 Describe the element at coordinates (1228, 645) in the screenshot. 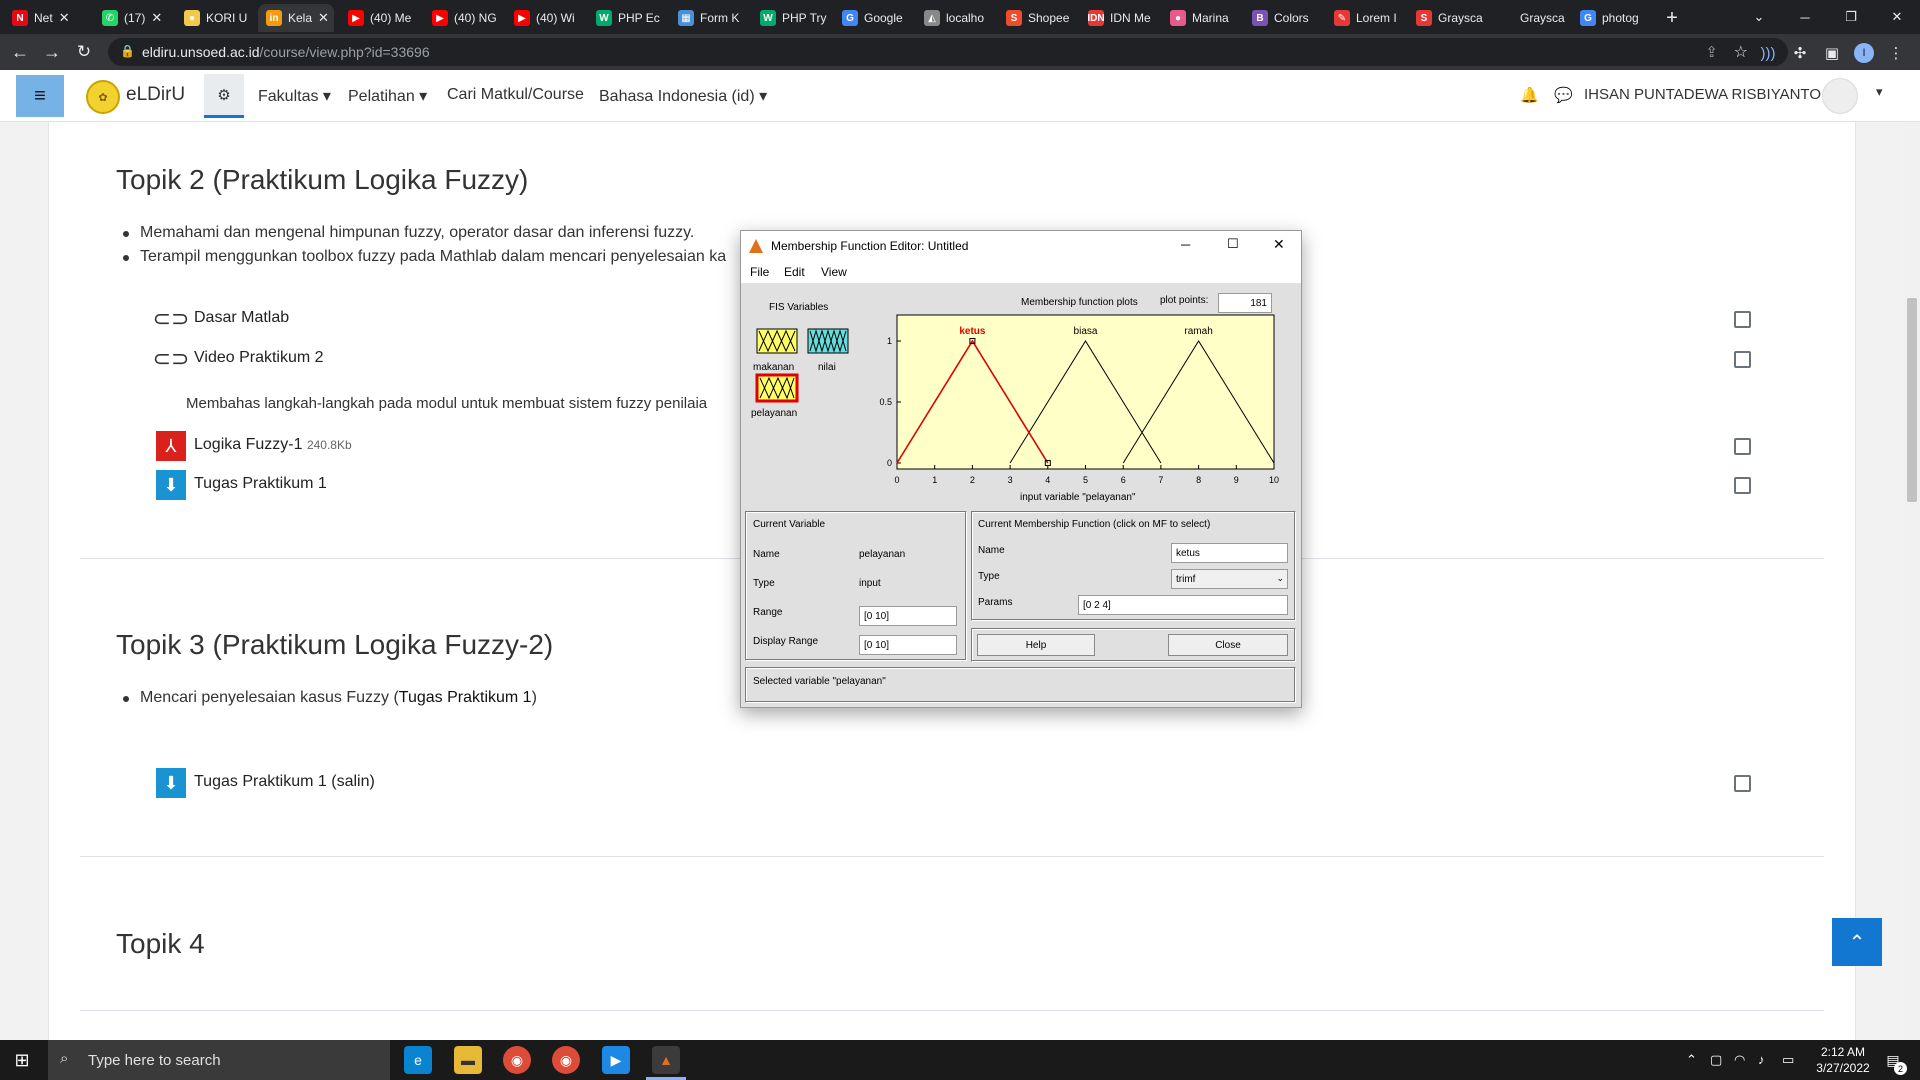

I see `close-button: Close` at that location.